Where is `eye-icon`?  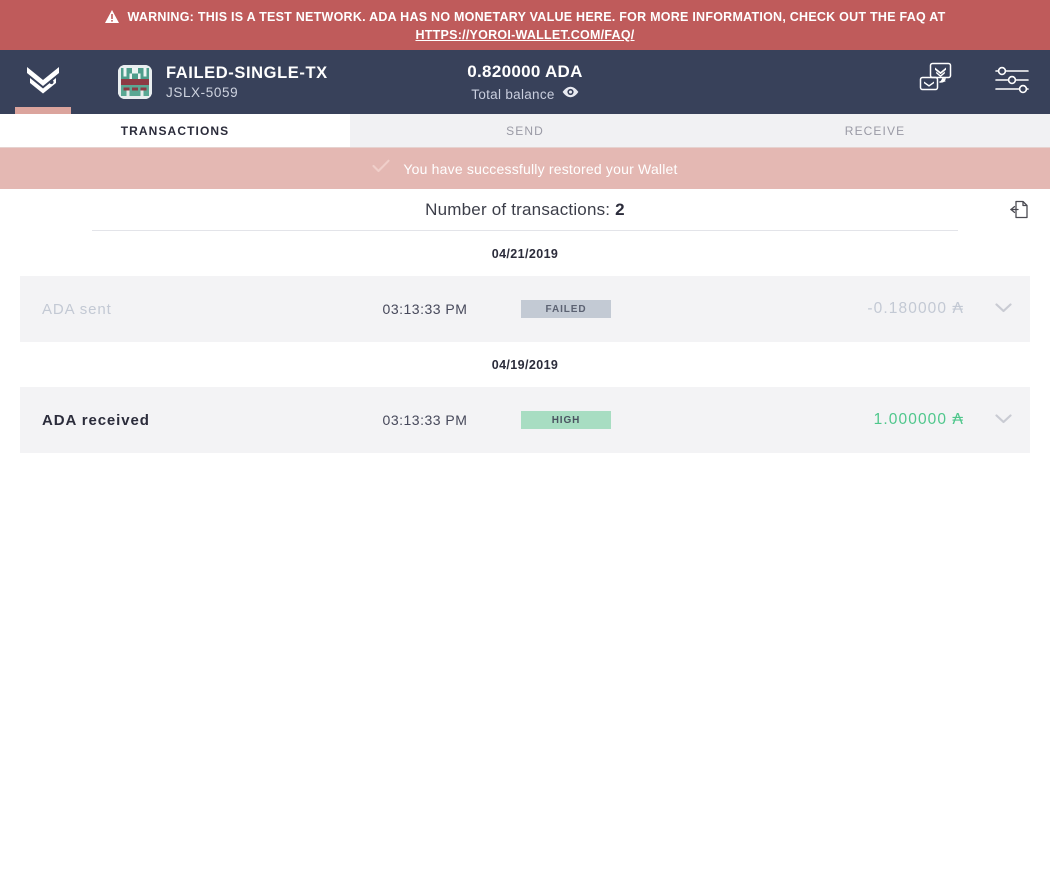
eye-icon is located at coordinates (570, 94).